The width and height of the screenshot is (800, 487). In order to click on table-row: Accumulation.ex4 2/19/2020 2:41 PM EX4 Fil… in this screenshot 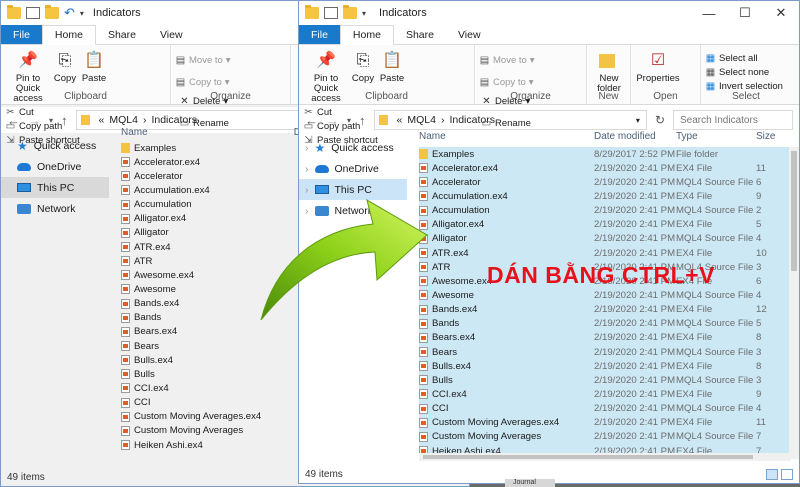, I will do `click(605, 196)`.